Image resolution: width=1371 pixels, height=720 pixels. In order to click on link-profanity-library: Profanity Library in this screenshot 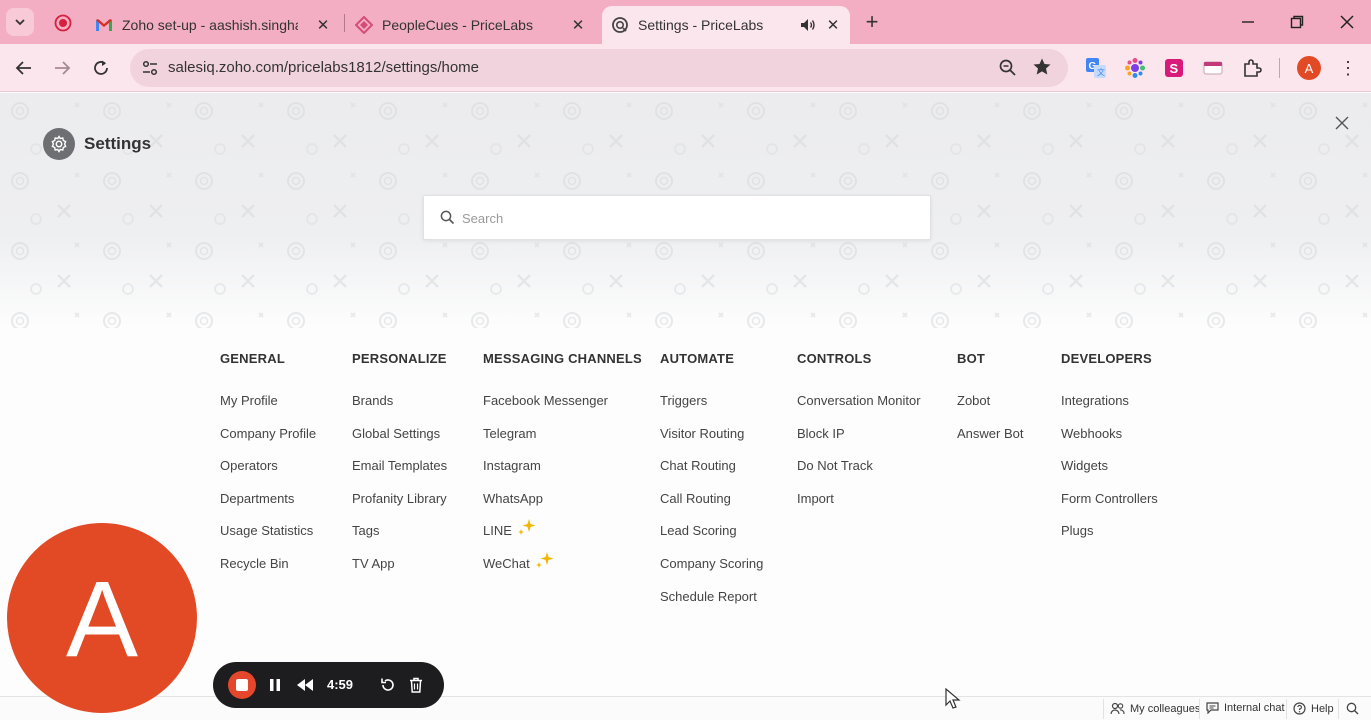, I will do `click(399, 507)`.